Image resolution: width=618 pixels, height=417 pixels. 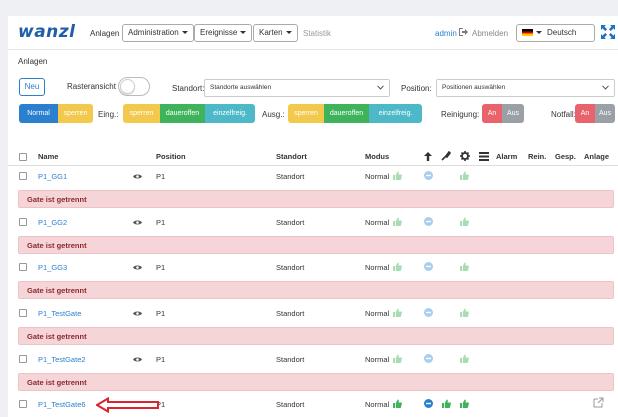 I want to click on table-row: P1_GG2 P1 Standort Normal, so click(x=313, y=222).